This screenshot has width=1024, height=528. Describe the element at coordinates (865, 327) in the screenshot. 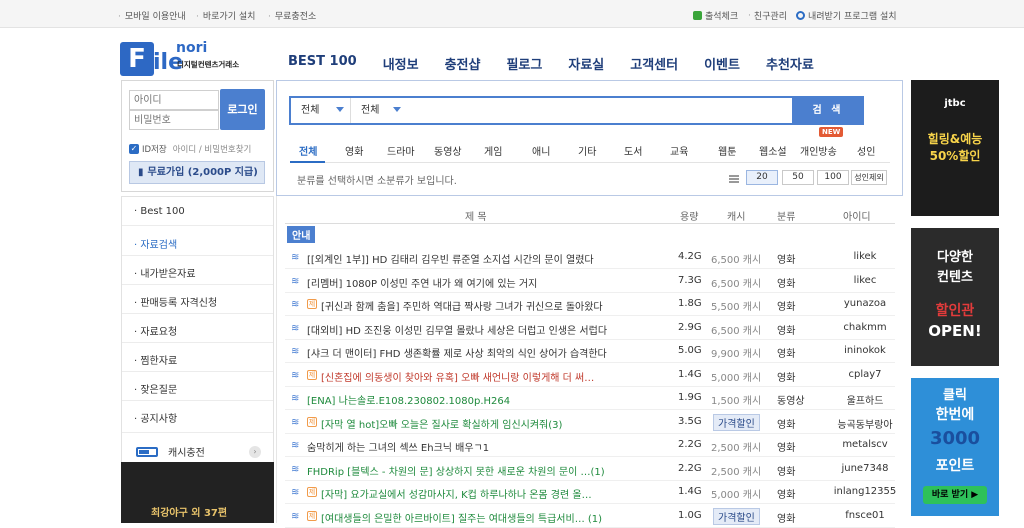

I see `row-user-id: chakmm` at that location.